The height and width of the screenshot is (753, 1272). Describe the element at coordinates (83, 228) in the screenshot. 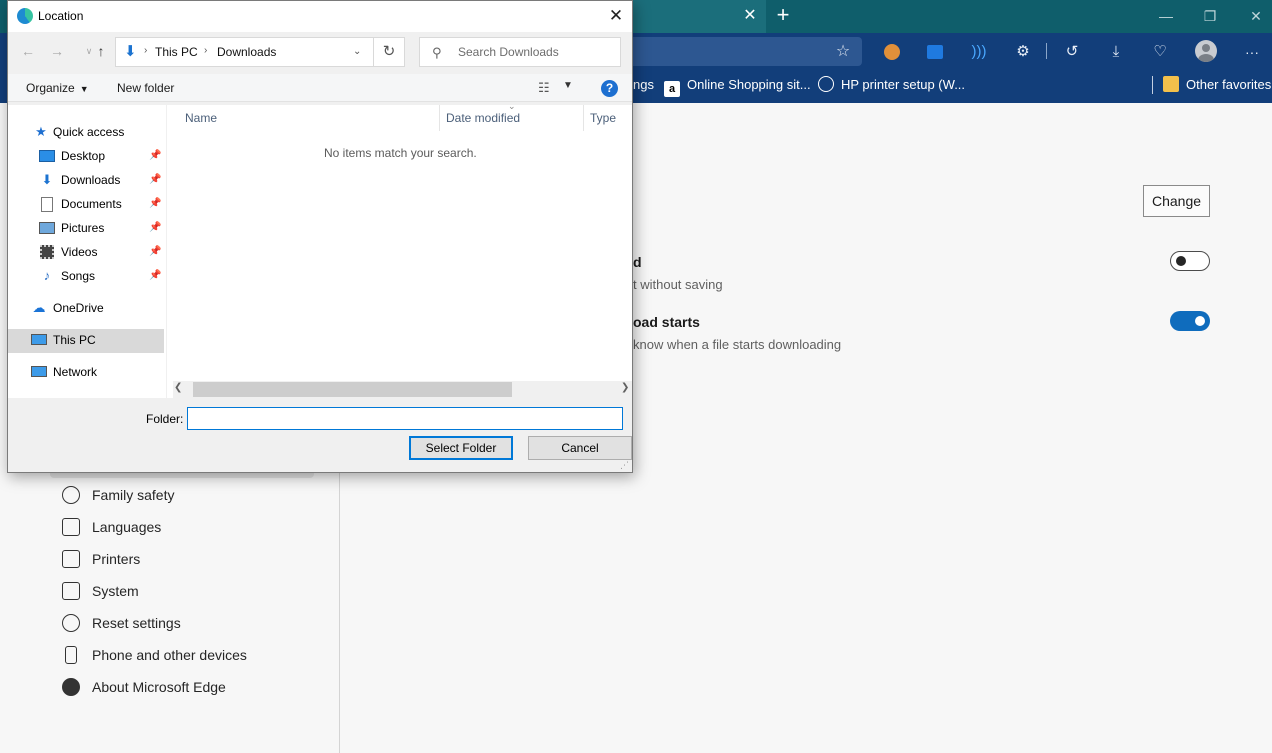

I see `tree-item-label: Pictures` at that location.